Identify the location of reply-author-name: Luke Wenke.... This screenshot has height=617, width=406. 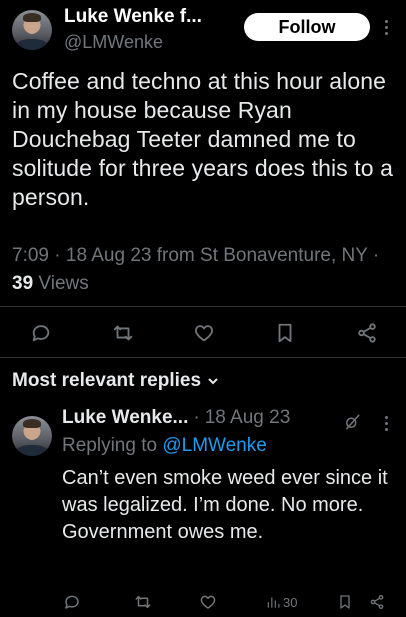
(125, 418).